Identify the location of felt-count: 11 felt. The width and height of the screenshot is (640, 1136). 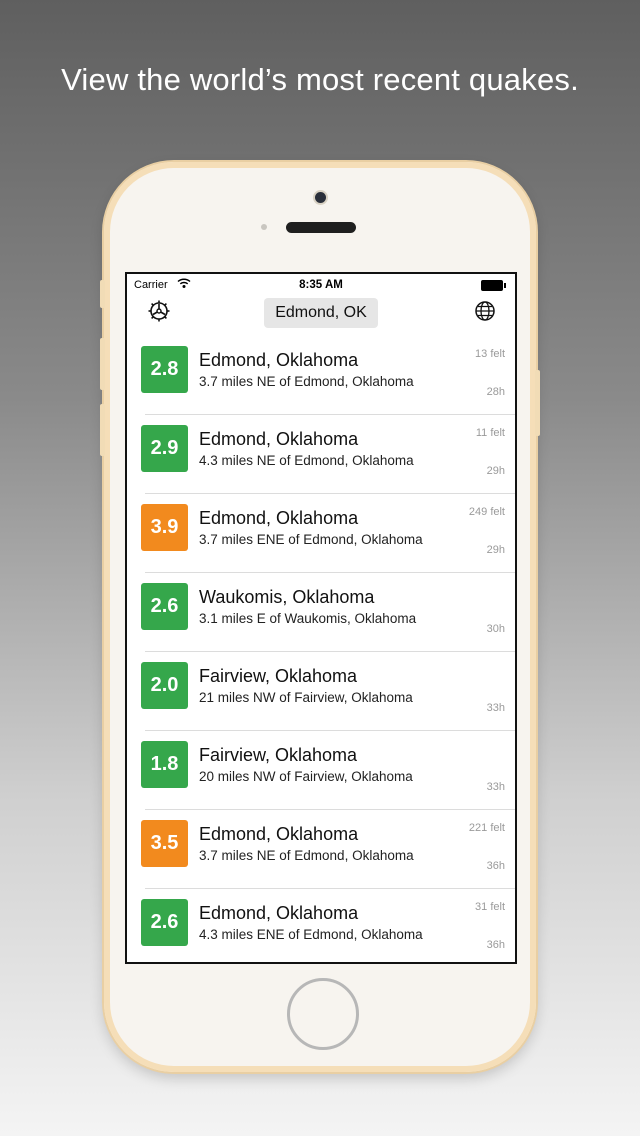
(490, 433).